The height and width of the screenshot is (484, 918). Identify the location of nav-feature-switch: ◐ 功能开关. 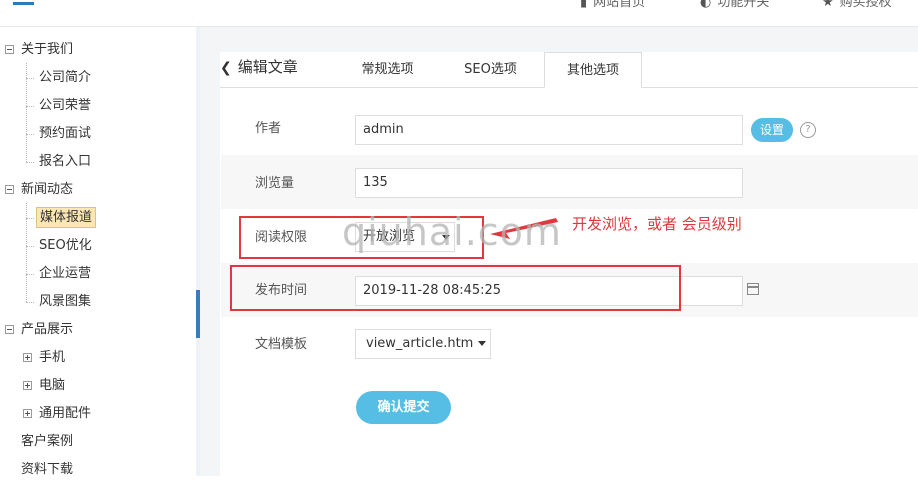
(734, 5).